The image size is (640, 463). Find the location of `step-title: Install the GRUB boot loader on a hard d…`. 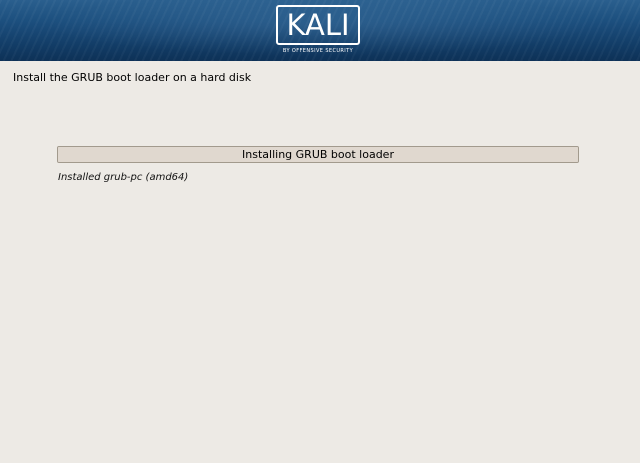

step-title: Install the GRUB boot loader on a hard d… is located at coordinates (132, 77).